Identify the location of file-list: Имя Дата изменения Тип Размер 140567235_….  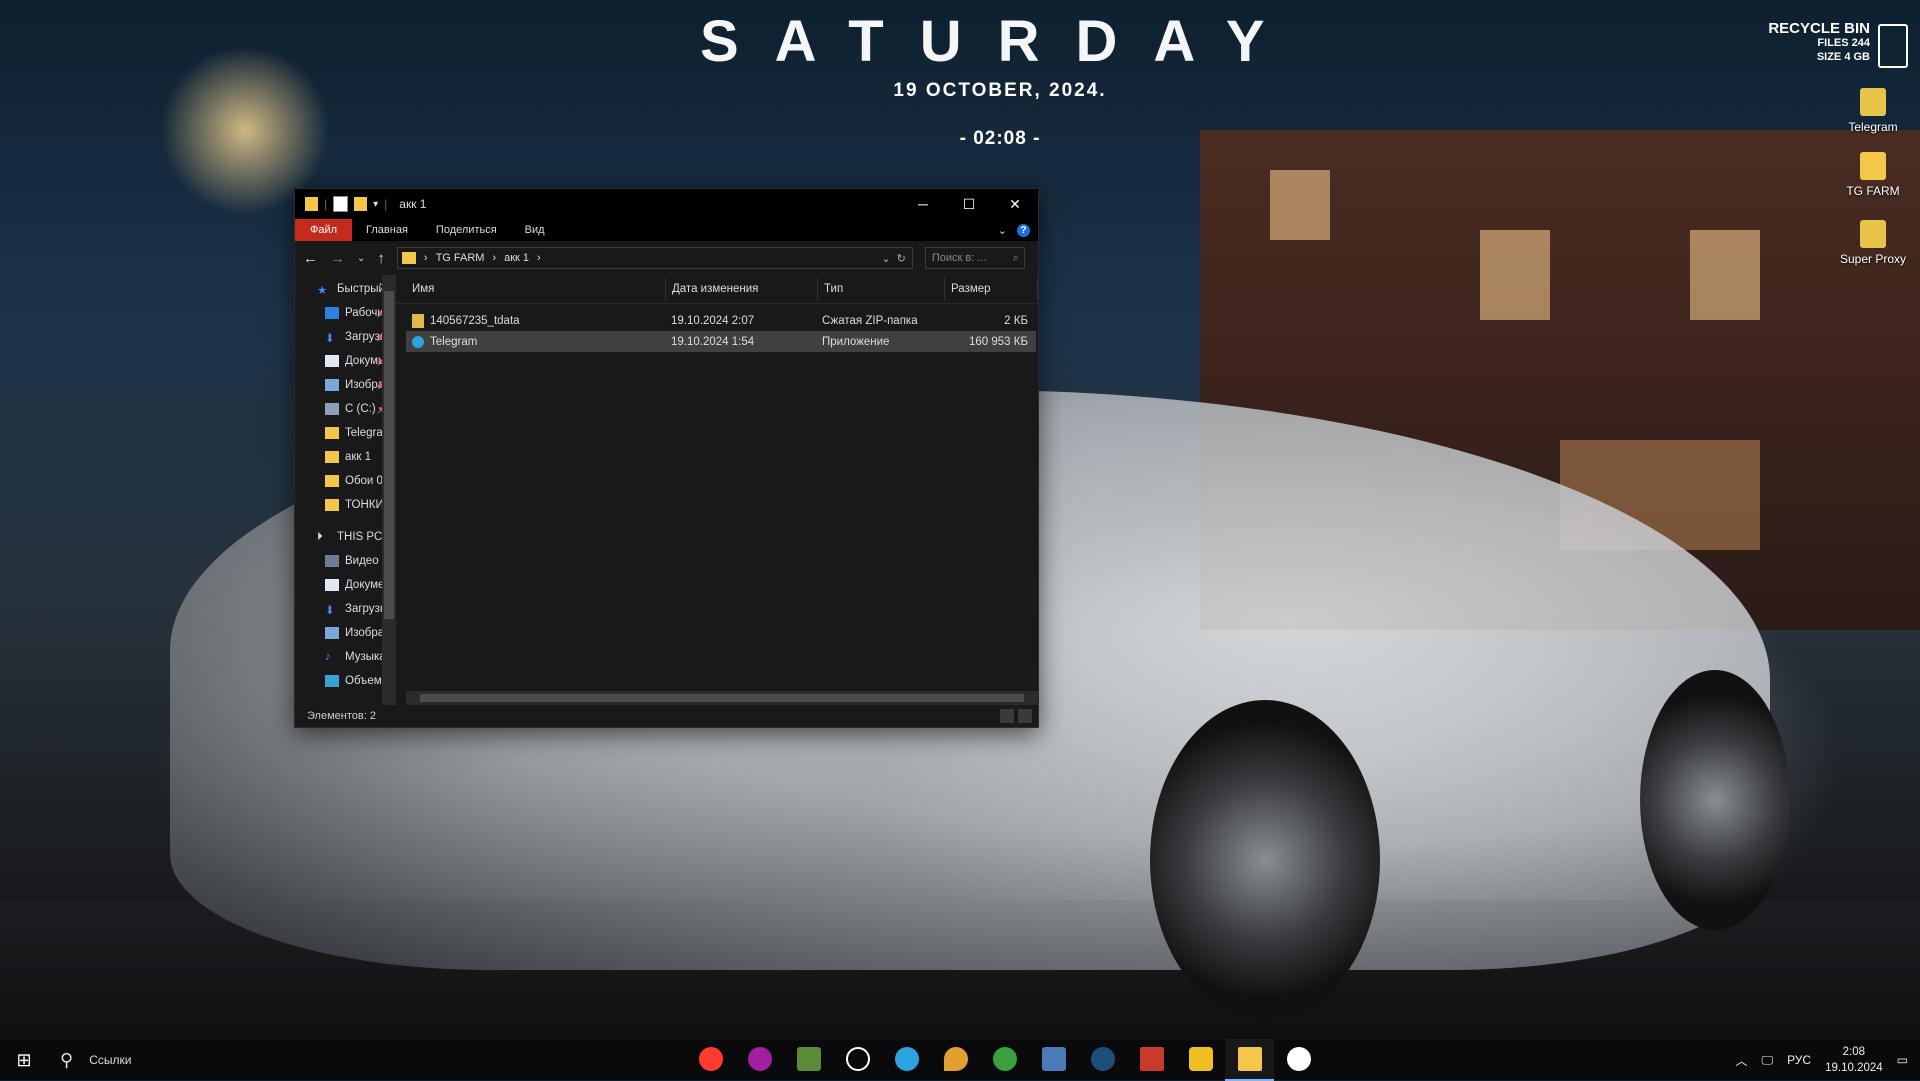
(717, 490).